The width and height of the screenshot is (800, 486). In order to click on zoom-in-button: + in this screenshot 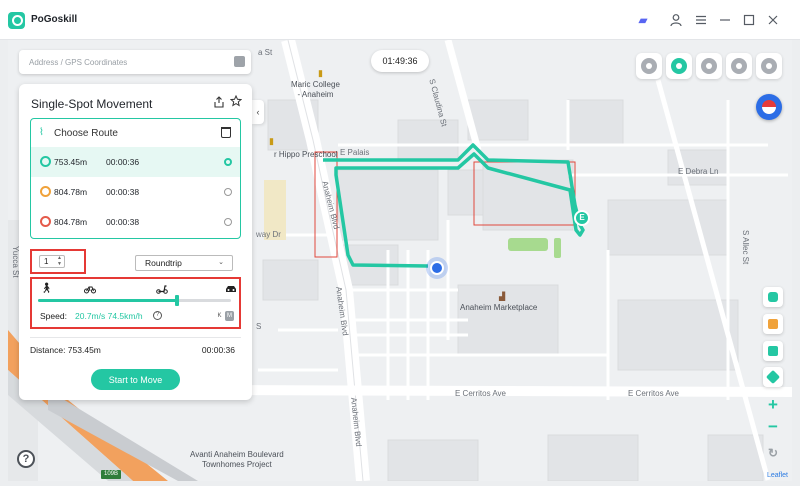, I will do `click(773, 405)`.